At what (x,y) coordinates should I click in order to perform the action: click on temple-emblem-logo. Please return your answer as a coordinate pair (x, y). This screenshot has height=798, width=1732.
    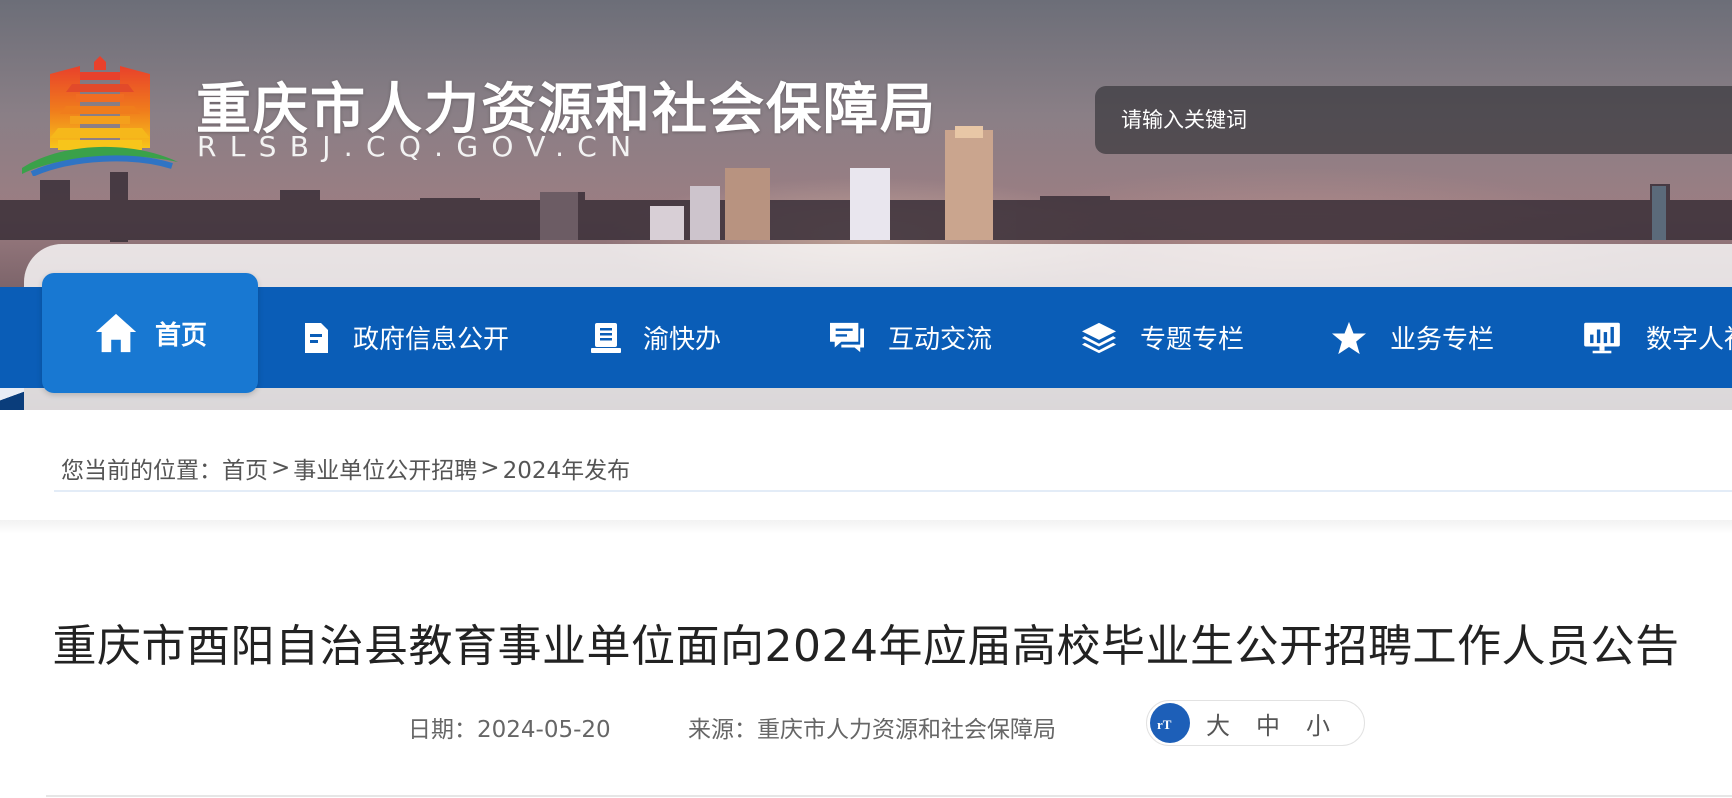
    Looking at the image, I should click on (100, 116).